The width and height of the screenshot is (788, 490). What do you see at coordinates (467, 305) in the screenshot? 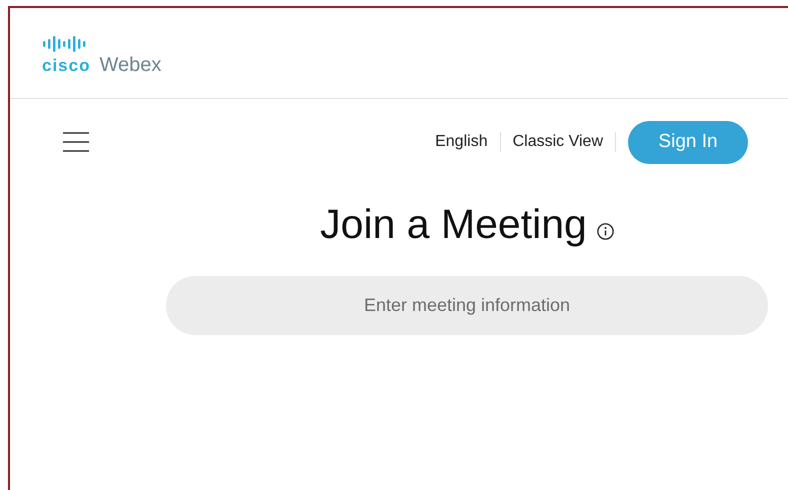
I see `meeting-info-field: Enter meeting information` at bounding box center [467, 305].